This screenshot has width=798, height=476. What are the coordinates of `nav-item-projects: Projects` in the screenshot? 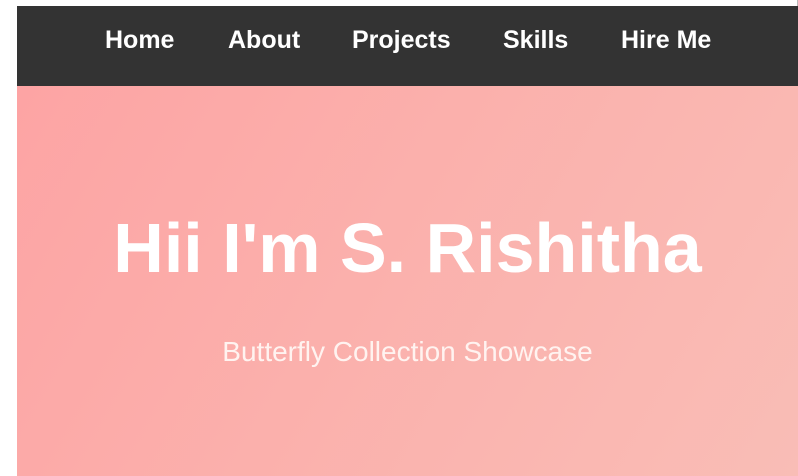 It's located at (401, 40).